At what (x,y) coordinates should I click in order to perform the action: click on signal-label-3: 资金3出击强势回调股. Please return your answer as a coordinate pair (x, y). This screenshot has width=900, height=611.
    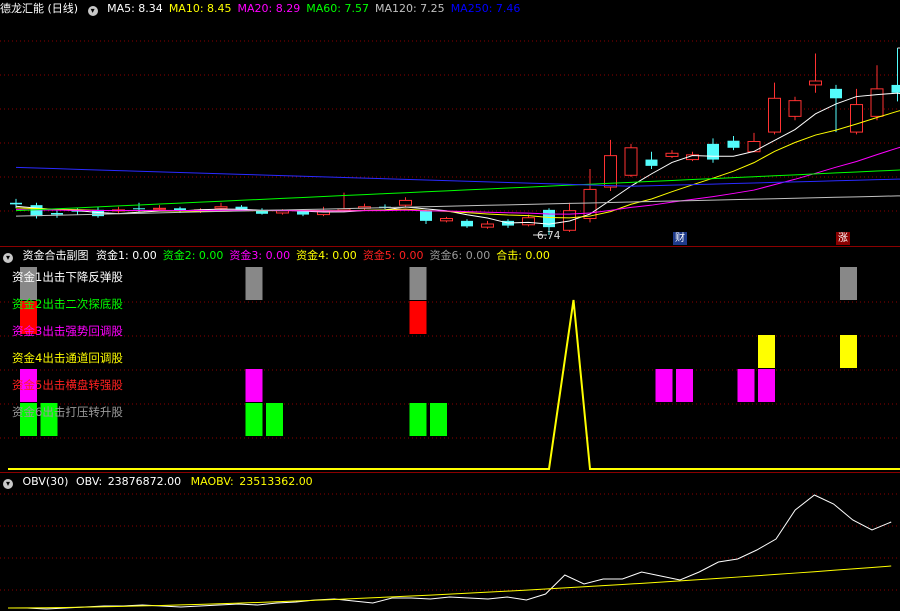
    Looking at the image, I should click on (67, 331).